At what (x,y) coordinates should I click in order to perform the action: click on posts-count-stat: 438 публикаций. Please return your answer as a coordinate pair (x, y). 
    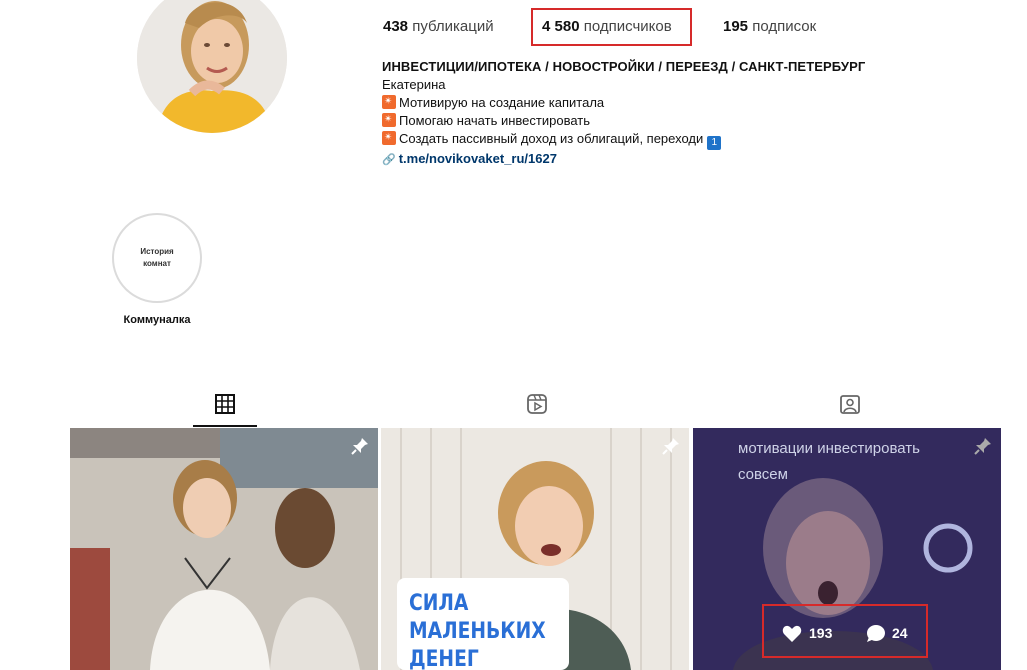
    Looking at the image, I should click on (438, 26).